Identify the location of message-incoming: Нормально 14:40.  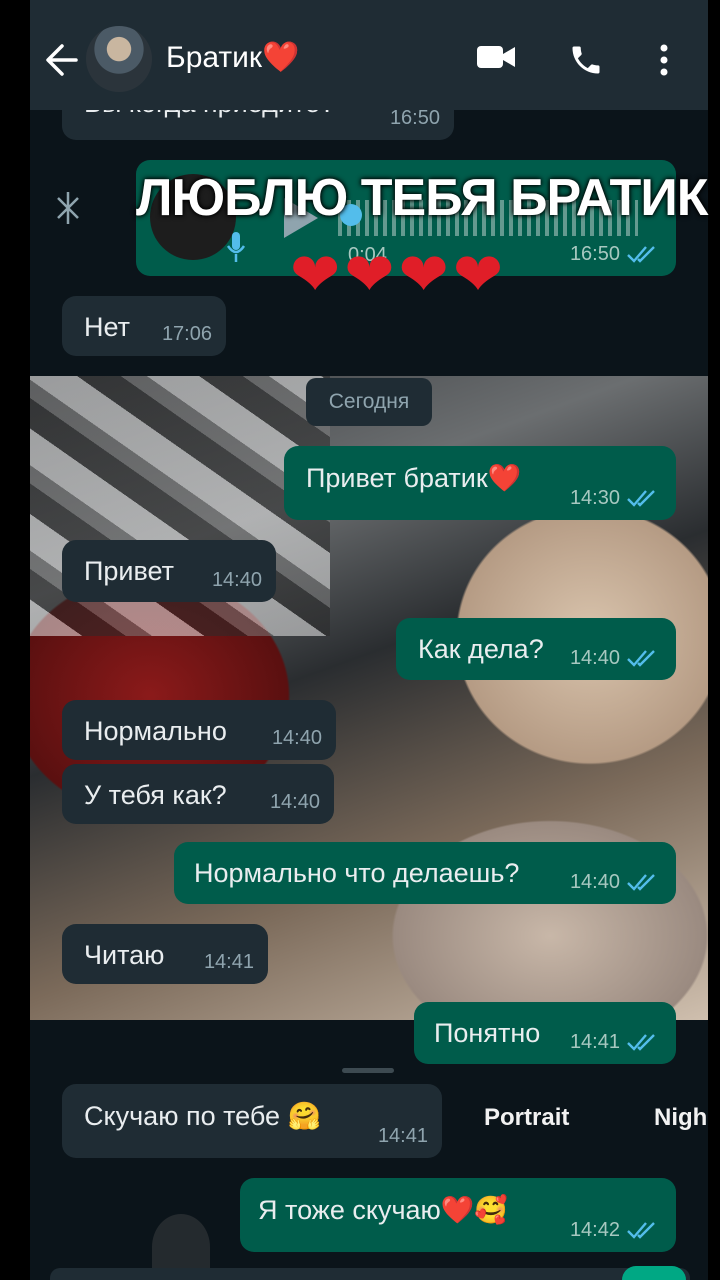
(199, 730).